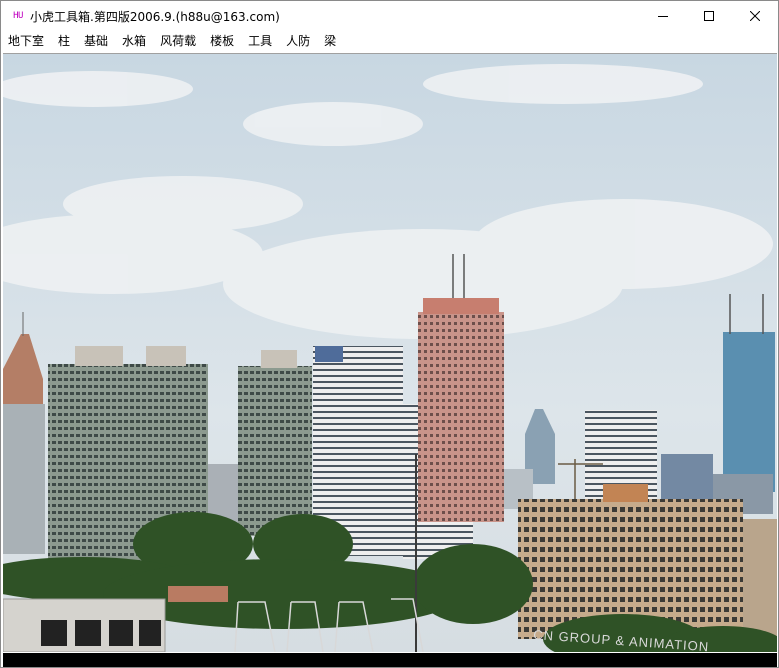 The height and width of the screenshot is (668, 779). Describe the element at coordinates (198, 594) in the screenshot. I see `red-roof` at that location.